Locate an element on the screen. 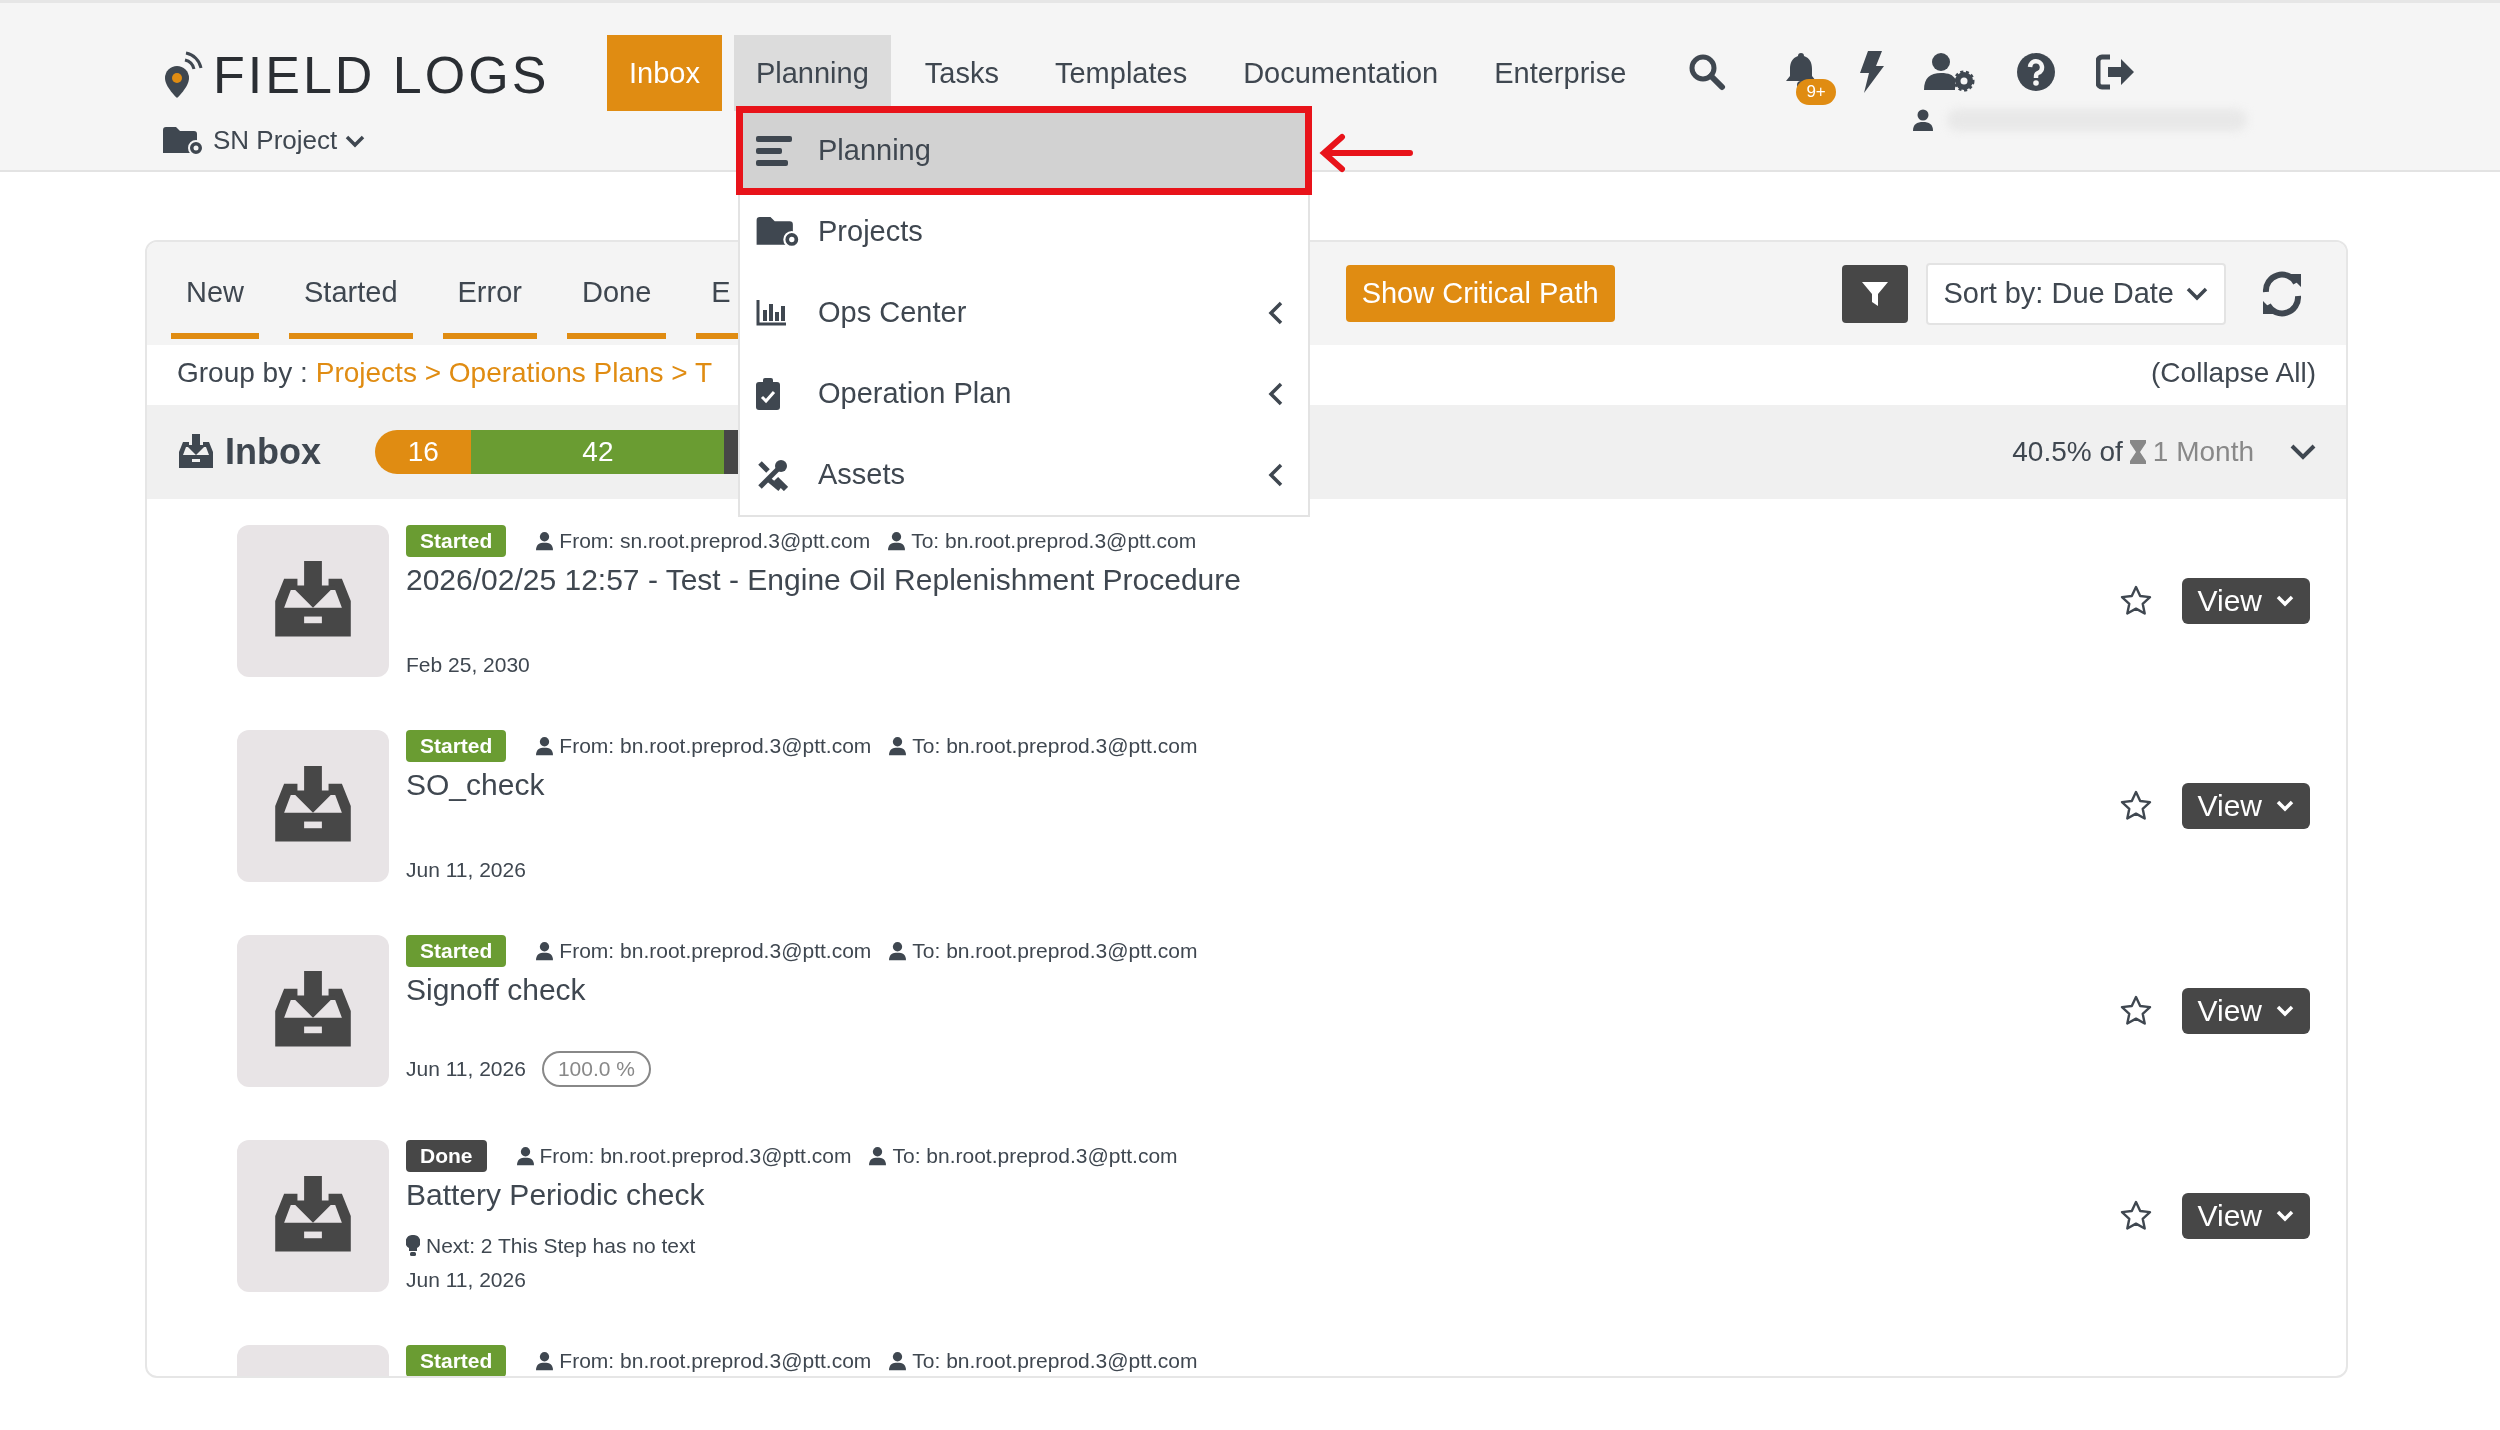 The width and height of the screenshot is (2500, 1430). lightbulb-icon is located at coordinates (413, 1246).